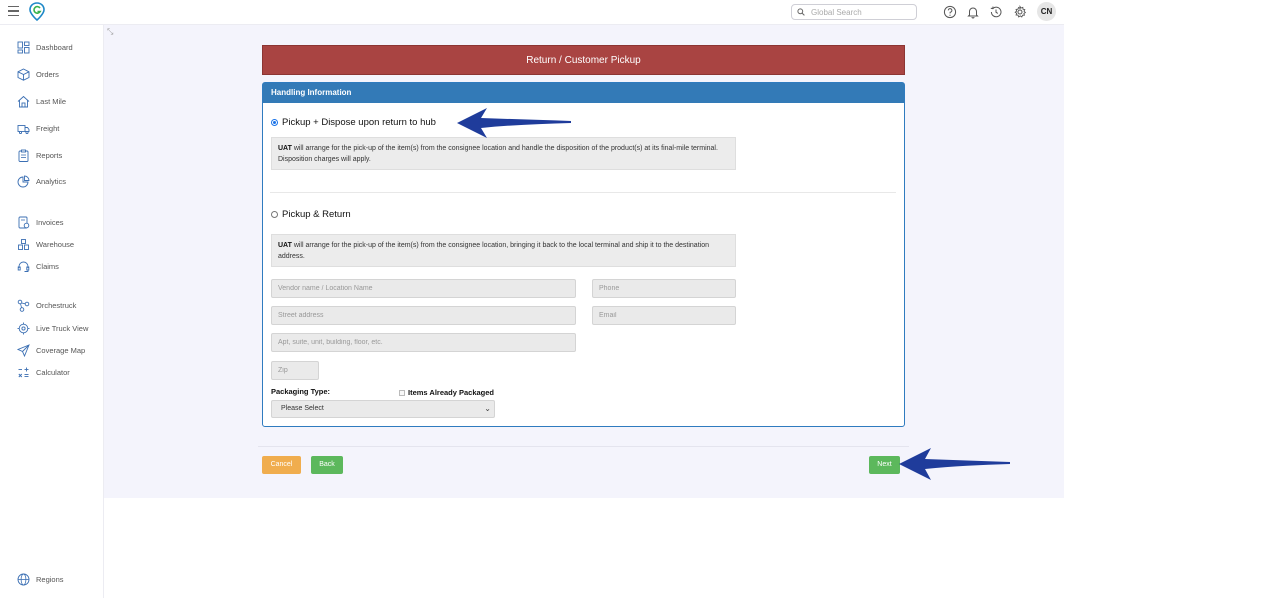 The width and height of the screenshot is (1280, 598). What do you see at coordinates (950, 12) in the screenshot?
I see `help-icon` at bounding box center [950, 12].